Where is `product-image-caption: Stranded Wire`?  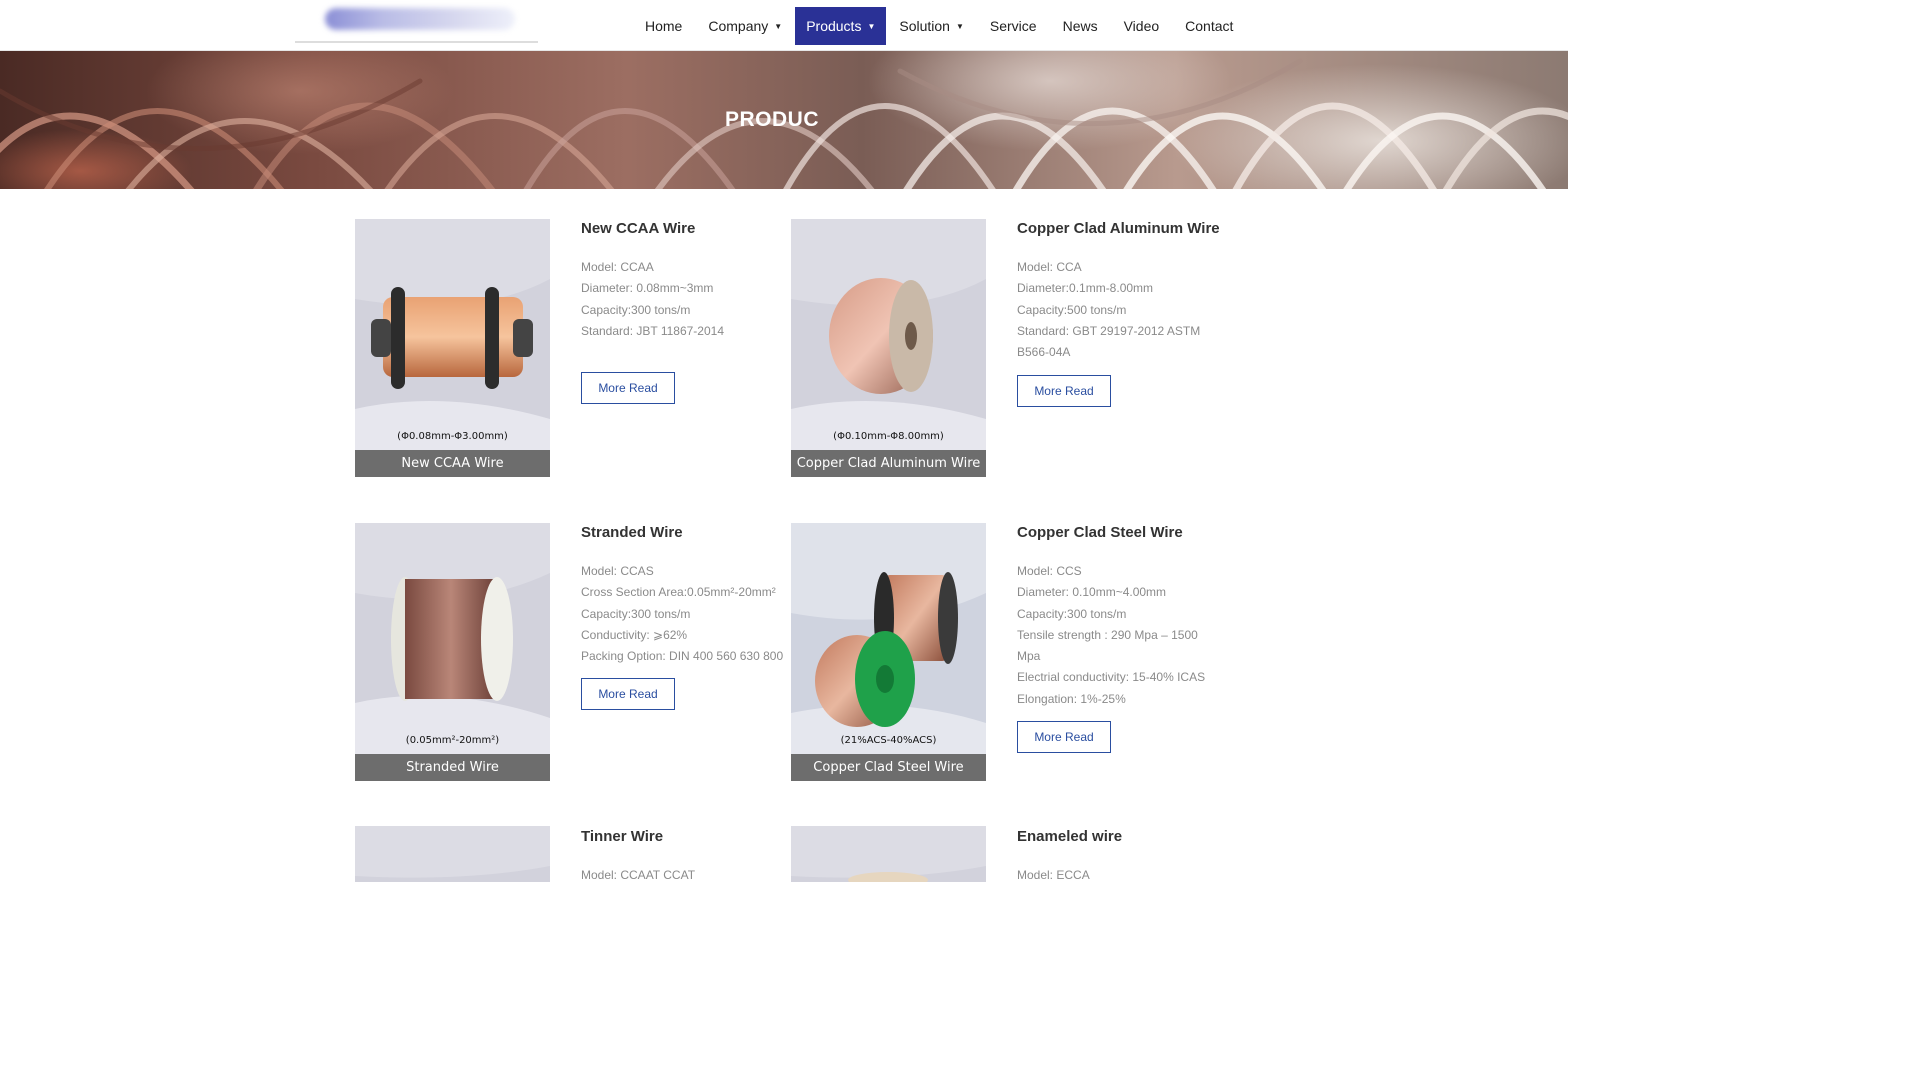 product-image-caption: Stranded Wire is located at coordinates (452, 767).